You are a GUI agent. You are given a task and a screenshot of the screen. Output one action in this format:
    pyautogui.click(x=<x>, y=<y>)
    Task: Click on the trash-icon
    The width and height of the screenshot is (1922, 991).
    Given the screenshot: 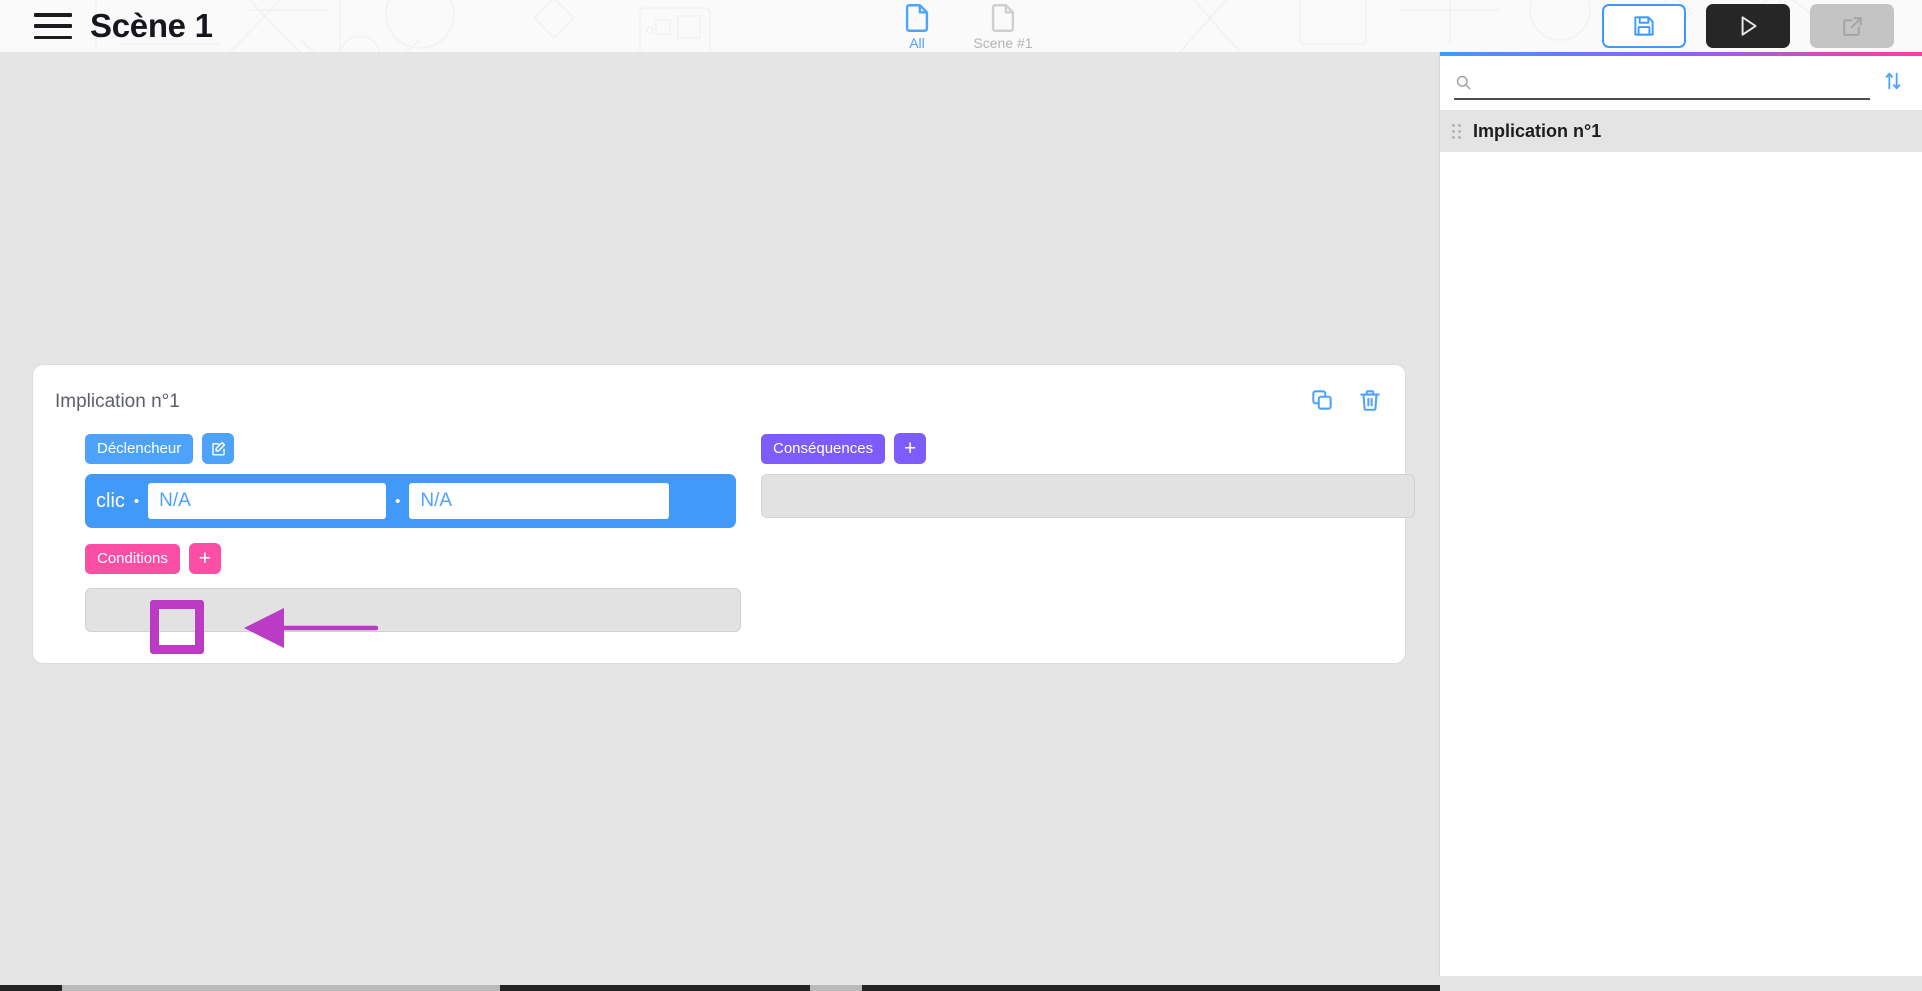 What is the action you would take?
    pyautogui.click(x=1370, y=400)
    